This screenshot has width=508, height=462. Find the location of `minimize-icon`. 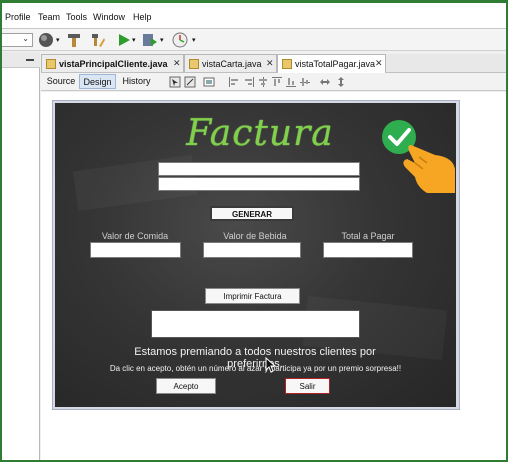

minimize-icon is located at coordinates (30, 60).